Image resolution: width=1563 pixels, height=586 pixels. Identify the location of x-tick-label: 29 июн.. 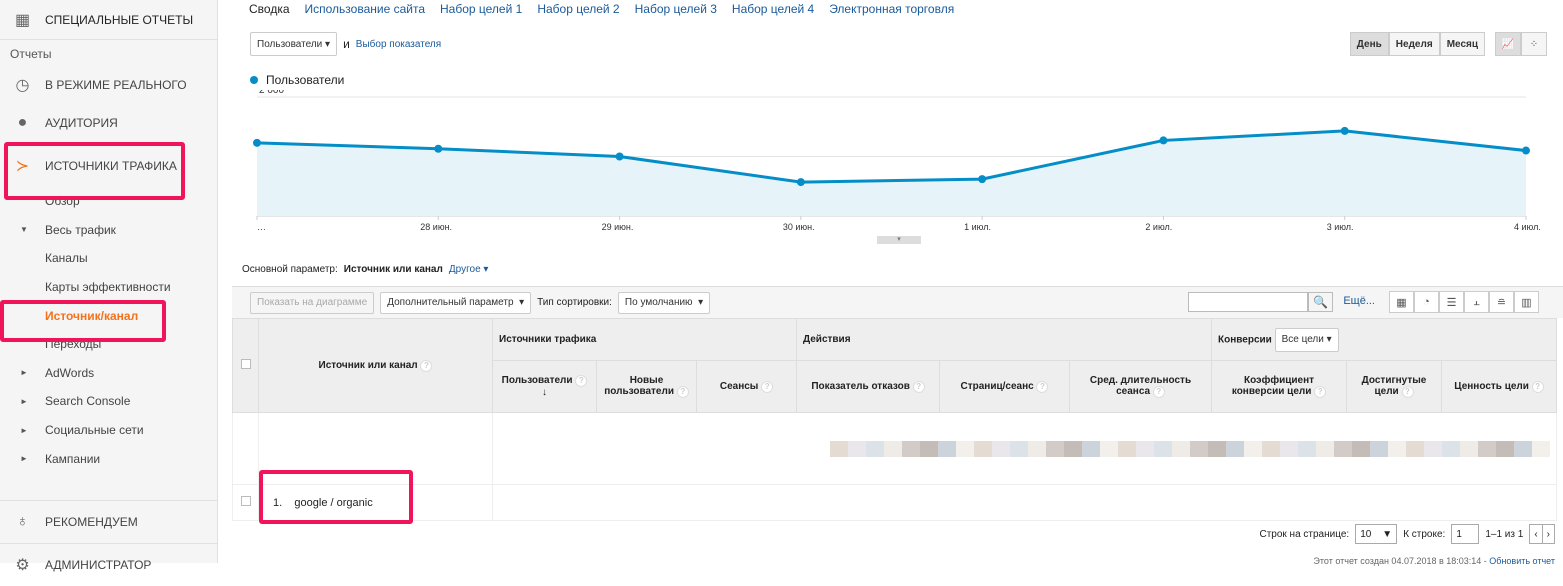
(618, 227).